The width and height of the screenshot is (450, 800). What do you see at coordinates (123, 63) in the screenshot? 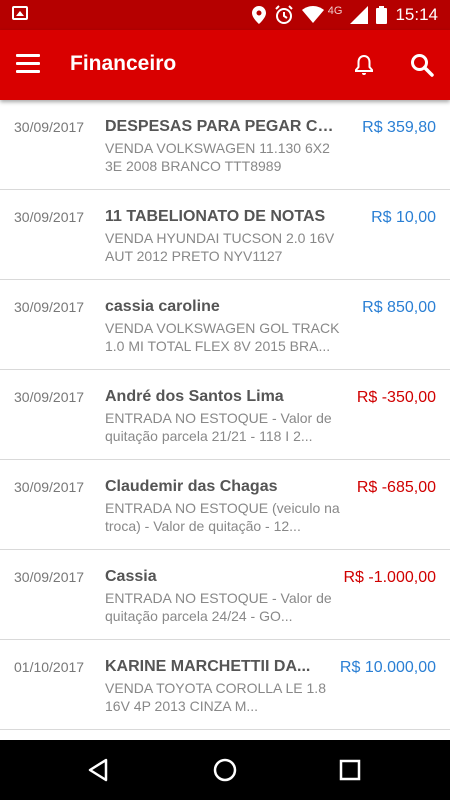
I see `page-title: Financeiro` at bounding box center [123, 63].